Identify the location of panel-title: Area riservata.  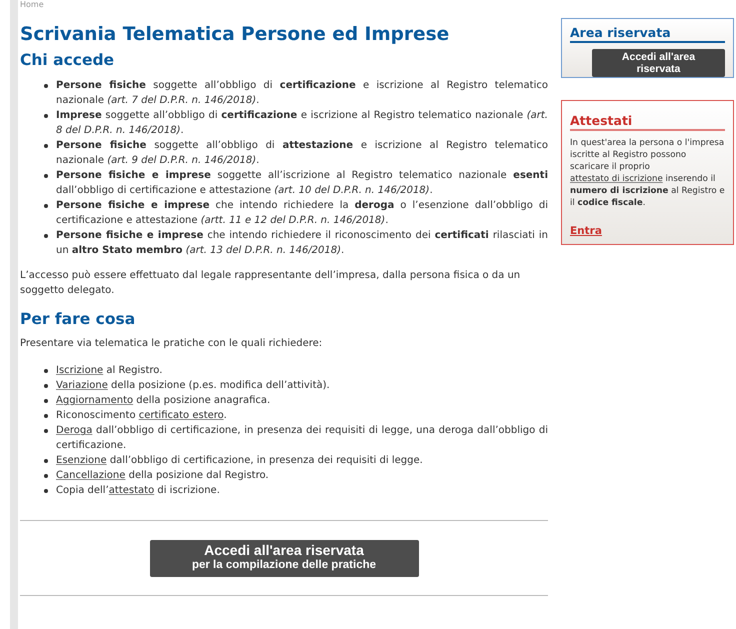
(647, 35).